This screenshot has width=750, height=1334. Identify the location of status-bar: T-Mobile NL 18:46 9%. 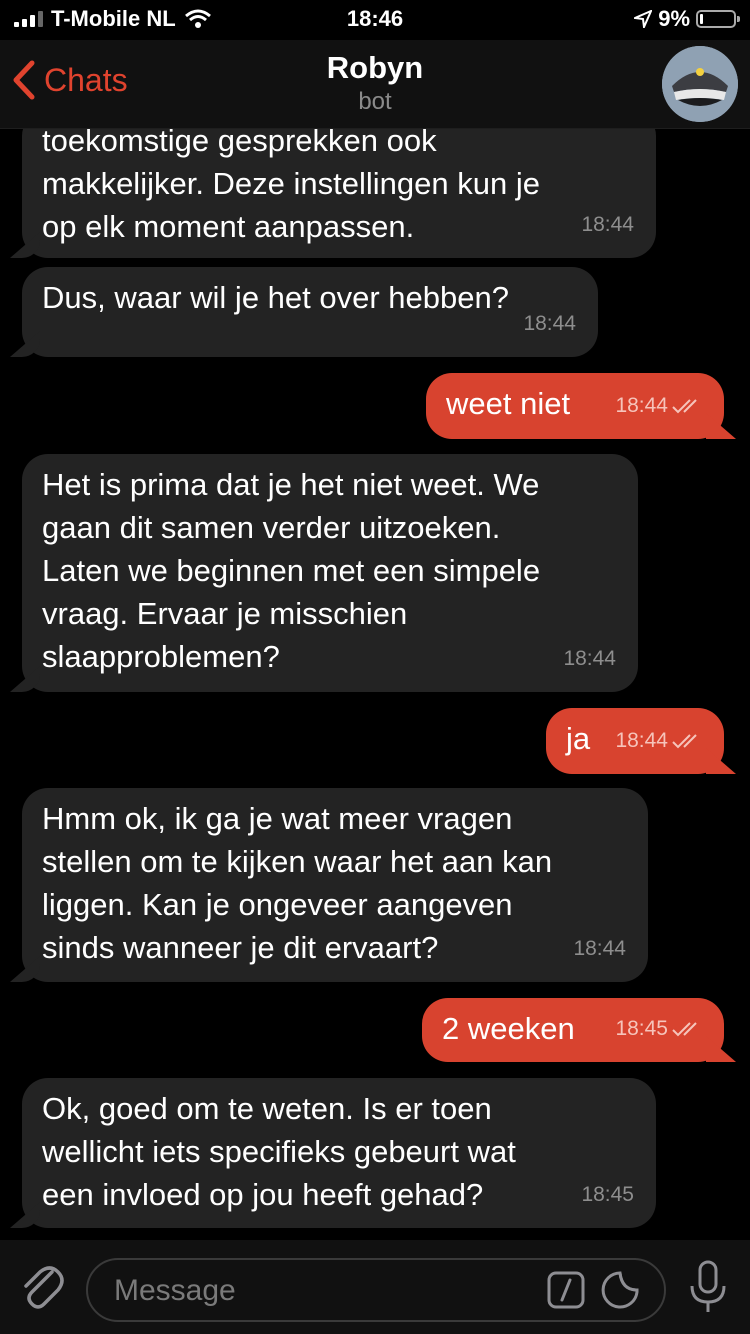
(375, 20).